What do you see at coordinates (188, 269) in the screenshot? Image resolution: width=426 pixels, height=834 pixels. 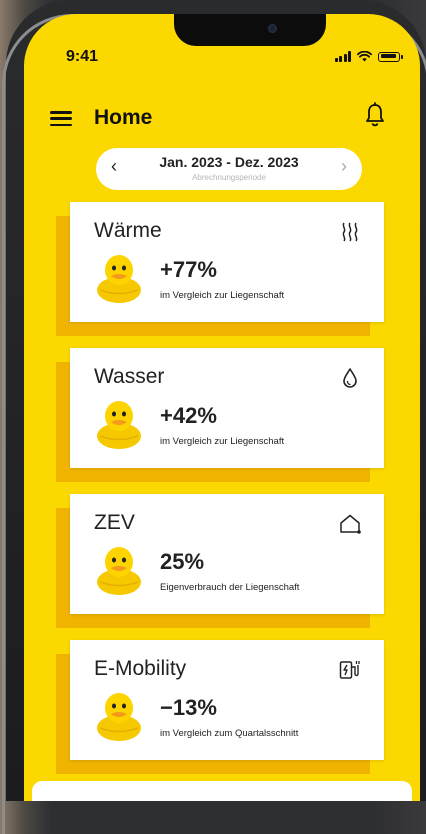 I see `card-value: +77%` at bounding box center [188, 269].